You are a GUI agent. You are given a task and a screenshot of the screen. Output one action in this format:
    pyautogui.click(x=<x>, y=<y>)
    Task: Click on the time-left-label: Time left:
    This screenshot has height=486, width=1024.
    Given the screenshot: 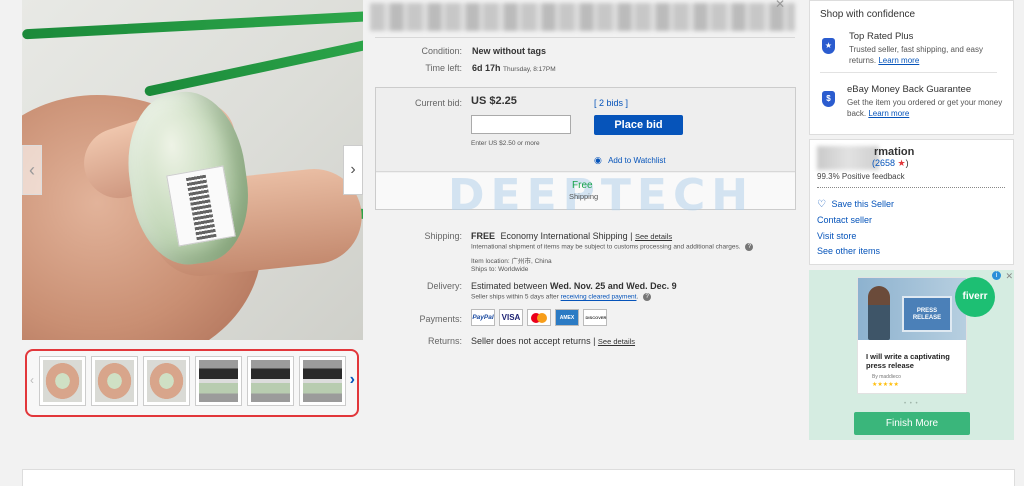 What is the action you would take?
    pyautogui.click(x=443, y=68)
    